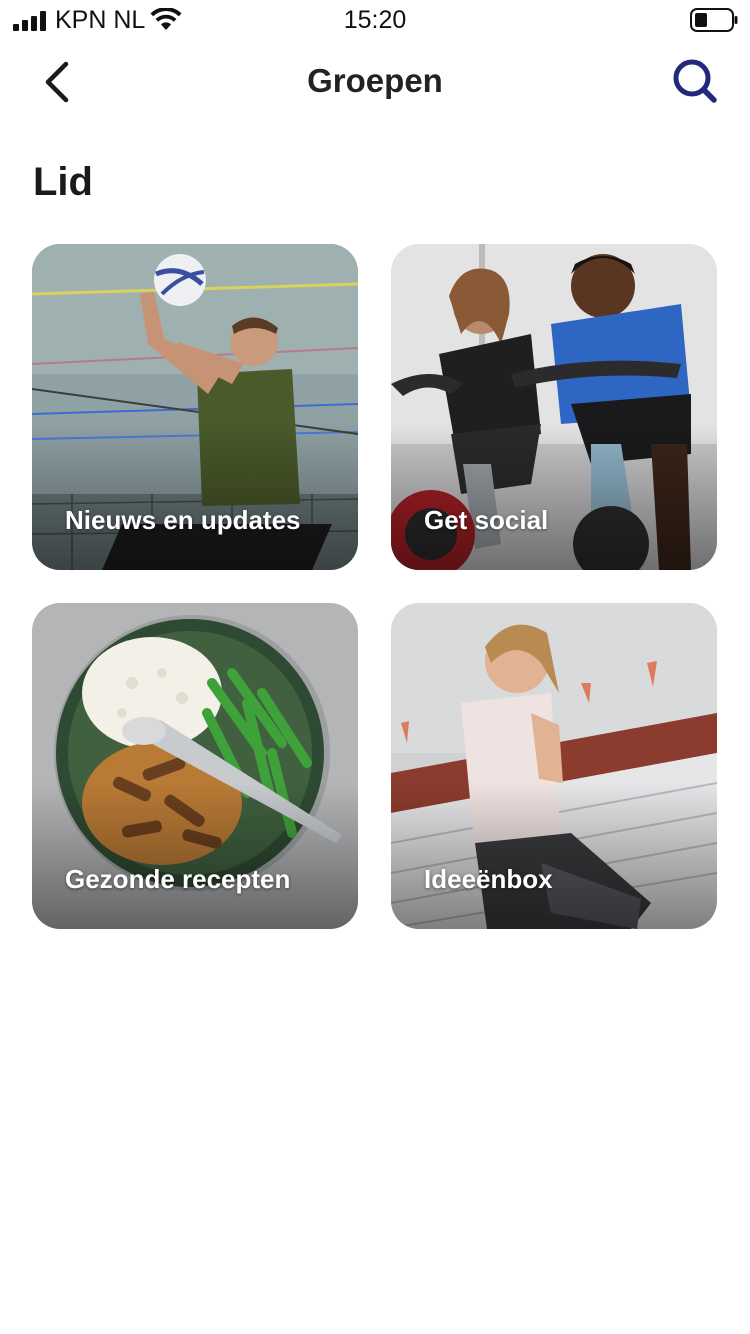 This screenshot has height=1334, width=750. What do you see at coordinates (554, 407) in the screenshot?
I see `group-card-social: Get social` at bounding box center [554, 407].